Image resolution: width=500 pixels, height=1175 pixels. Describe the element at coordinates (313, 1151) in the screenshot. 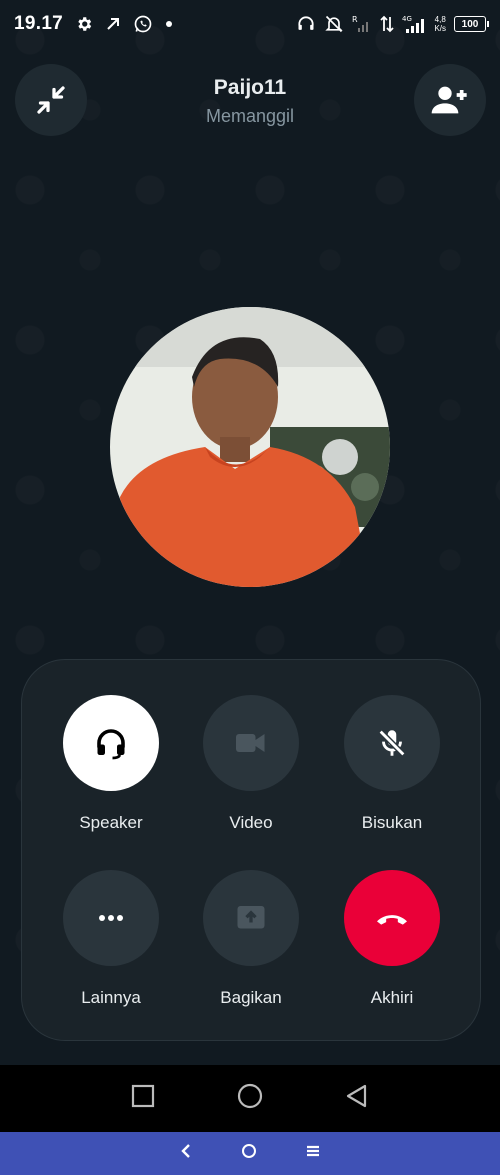

I see `menu-icon` at that location.